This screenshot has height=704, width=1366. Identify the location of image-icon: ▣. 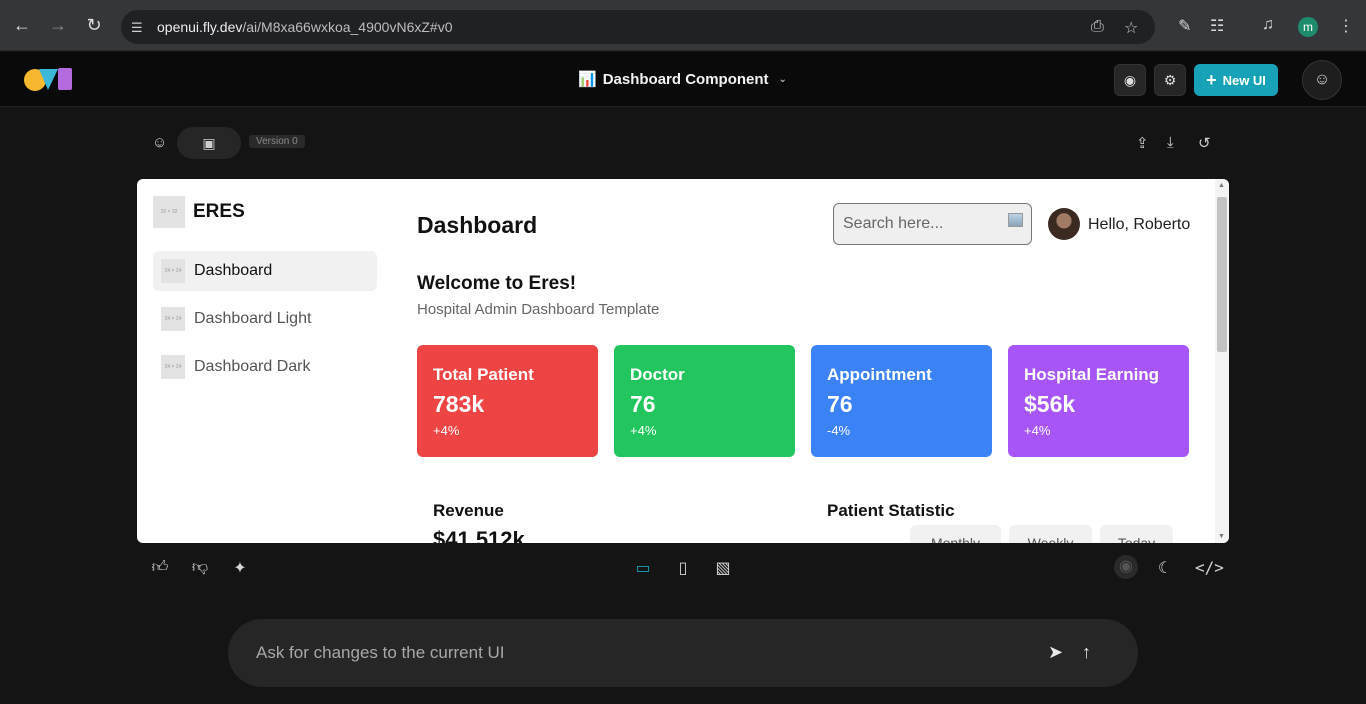
(209, 142).